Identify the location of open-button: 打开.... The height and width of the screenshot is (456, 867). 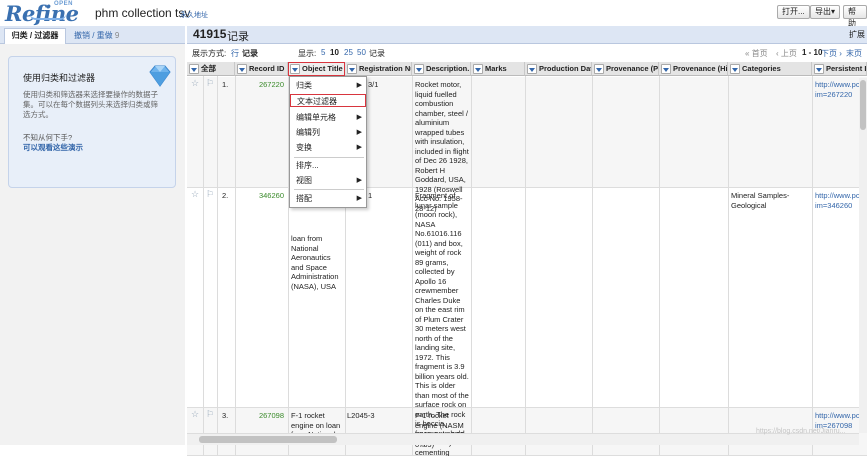
(793, 12).